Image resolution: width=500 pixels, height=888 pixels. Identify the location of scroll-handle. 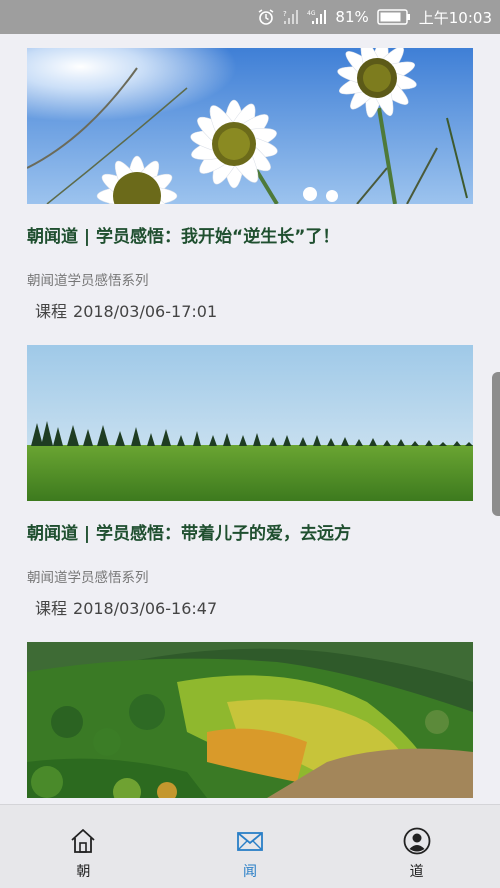
(496, 444).